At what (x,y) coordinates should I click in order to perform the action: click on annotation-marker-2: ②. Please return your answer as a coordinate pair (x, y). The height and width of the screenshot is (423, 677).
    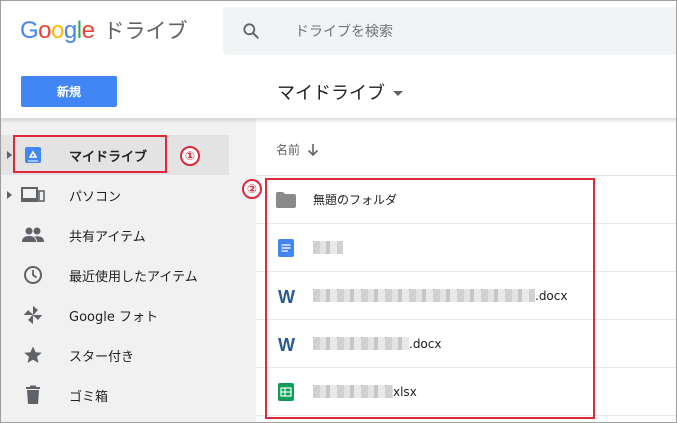
    Looking at the image, I should click on (252, 189).